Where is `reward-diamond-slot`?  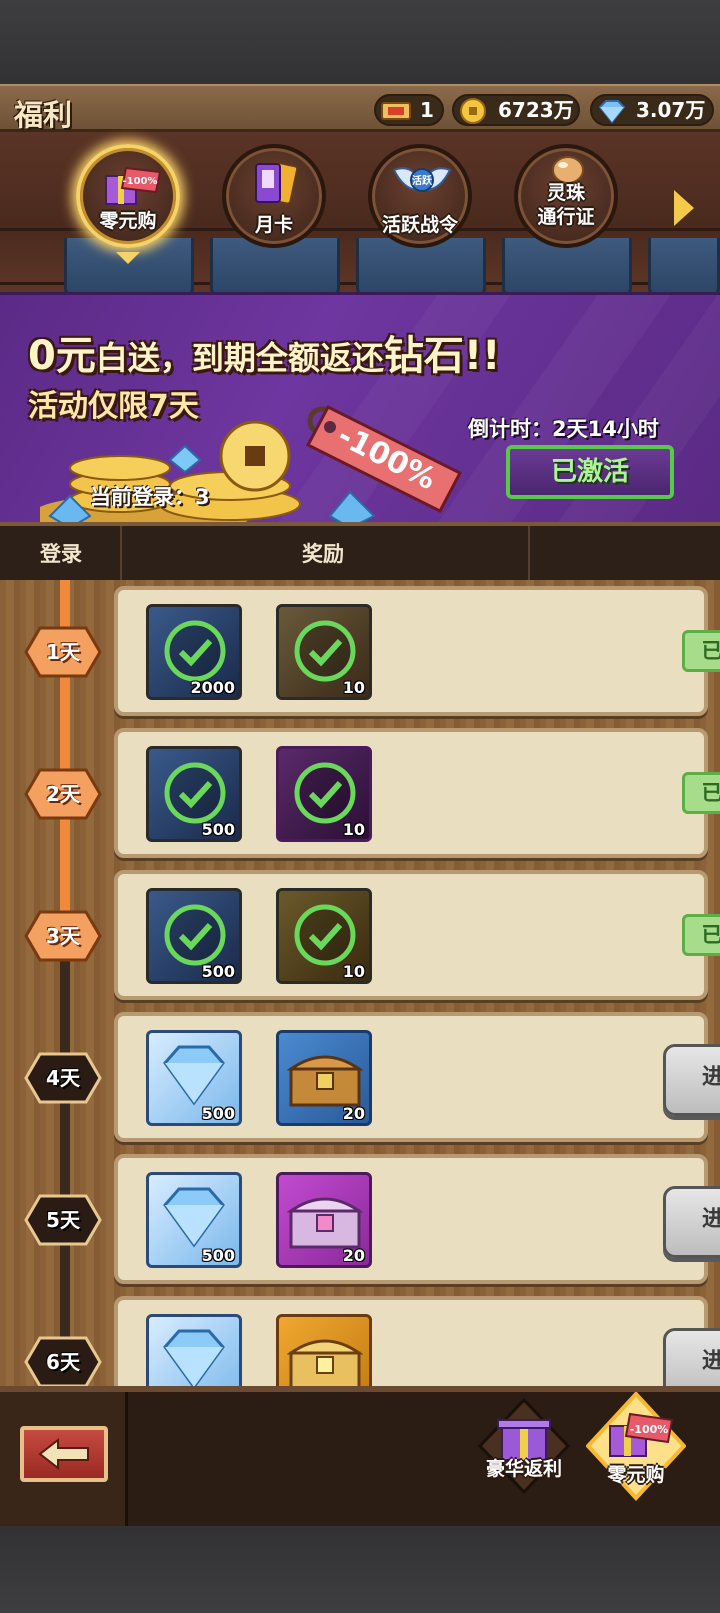
reward-diamond-slot is located at coordinates (194, 1350).